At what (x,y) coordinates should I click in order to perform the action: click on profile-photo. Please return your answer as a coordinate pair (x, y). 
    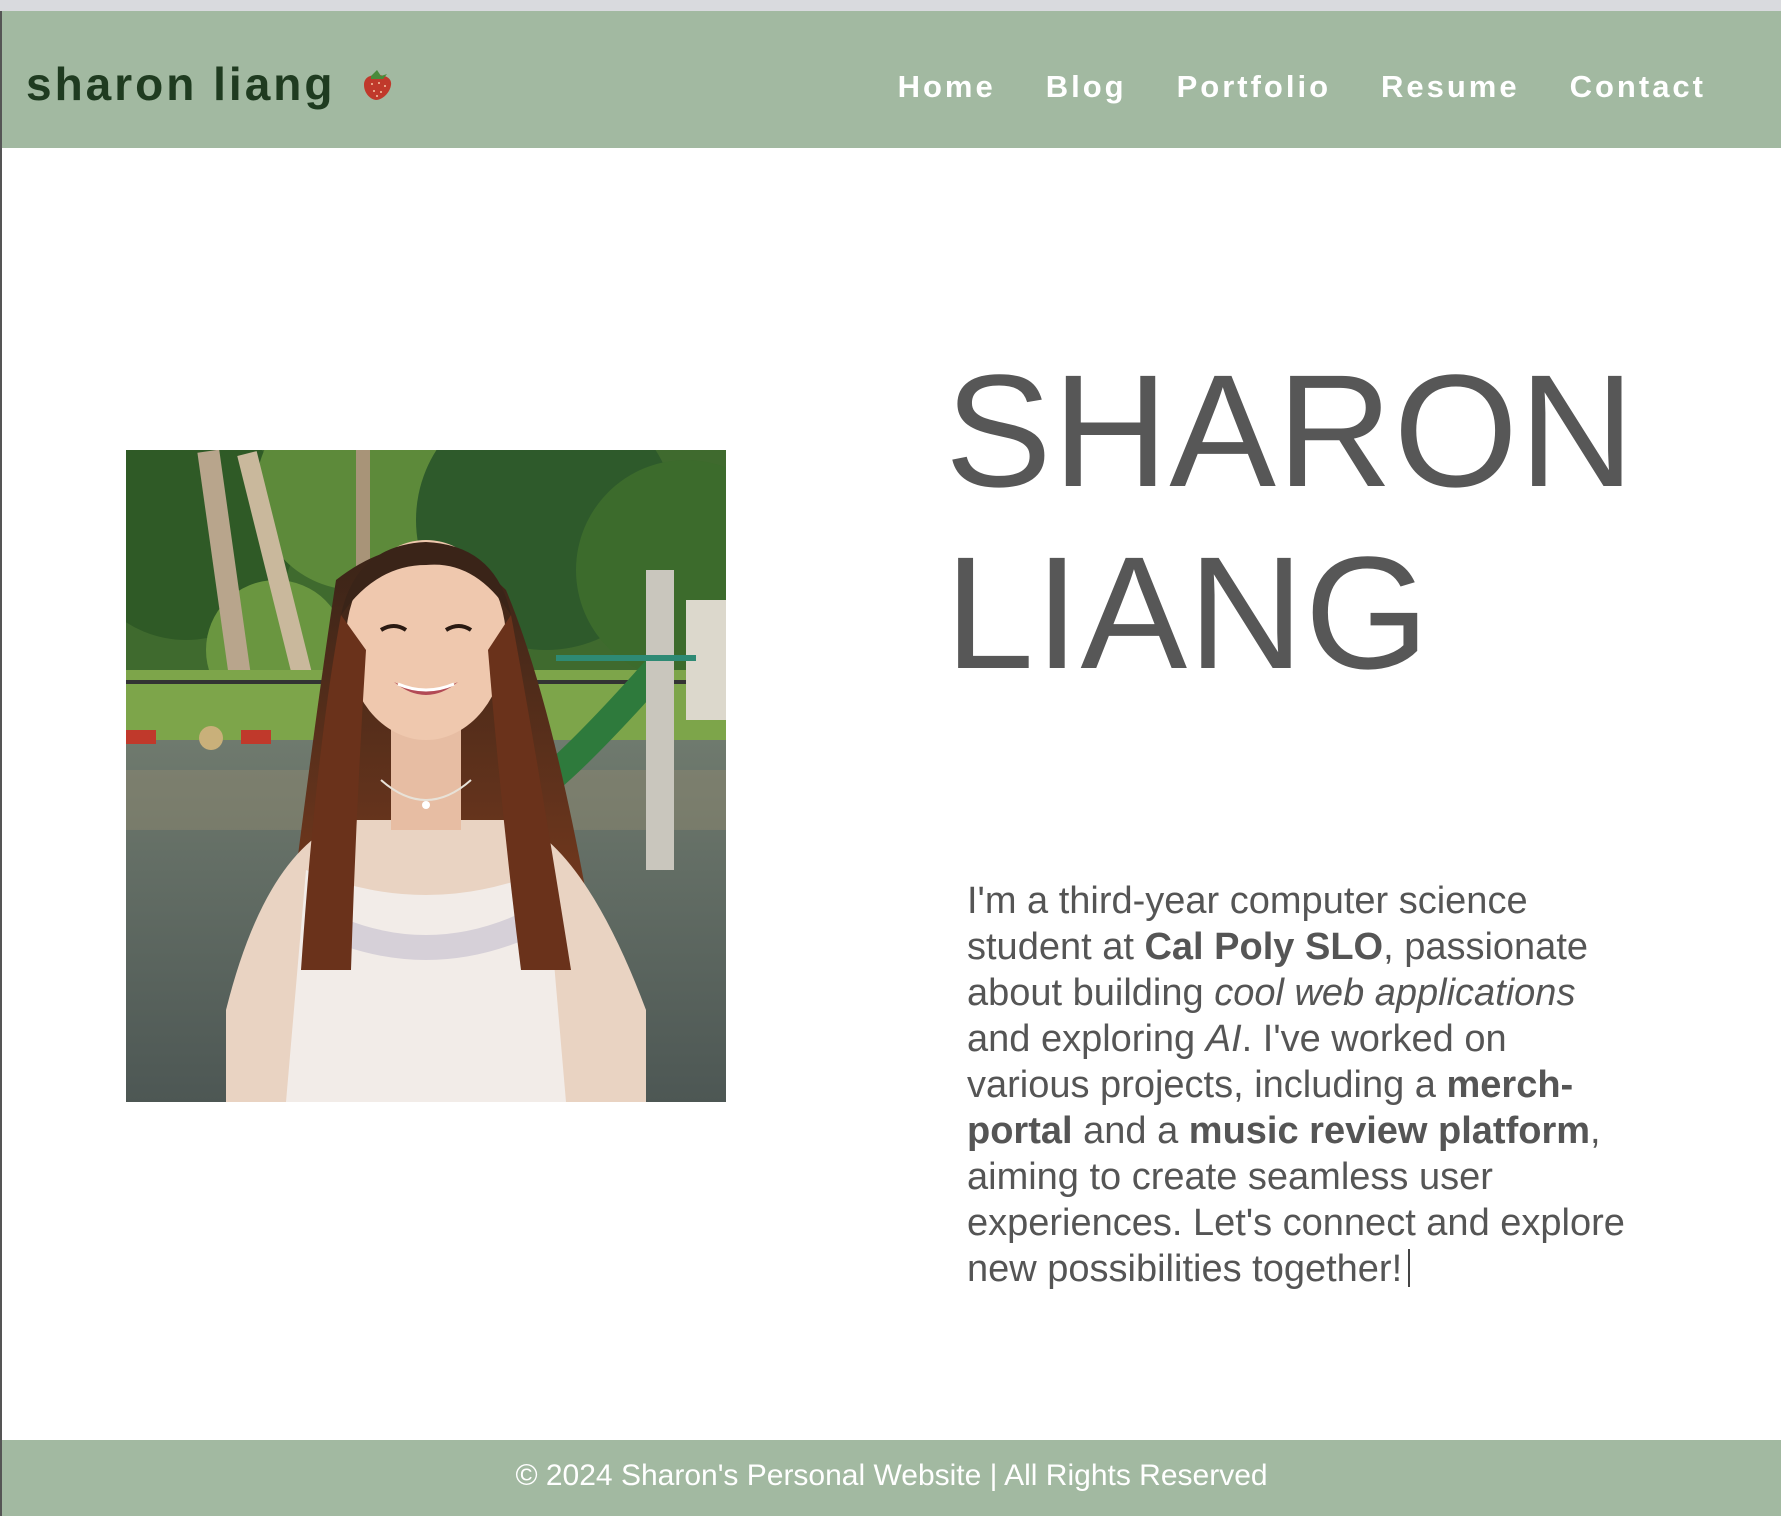
    Looking at the image, I should click on (426, 776).